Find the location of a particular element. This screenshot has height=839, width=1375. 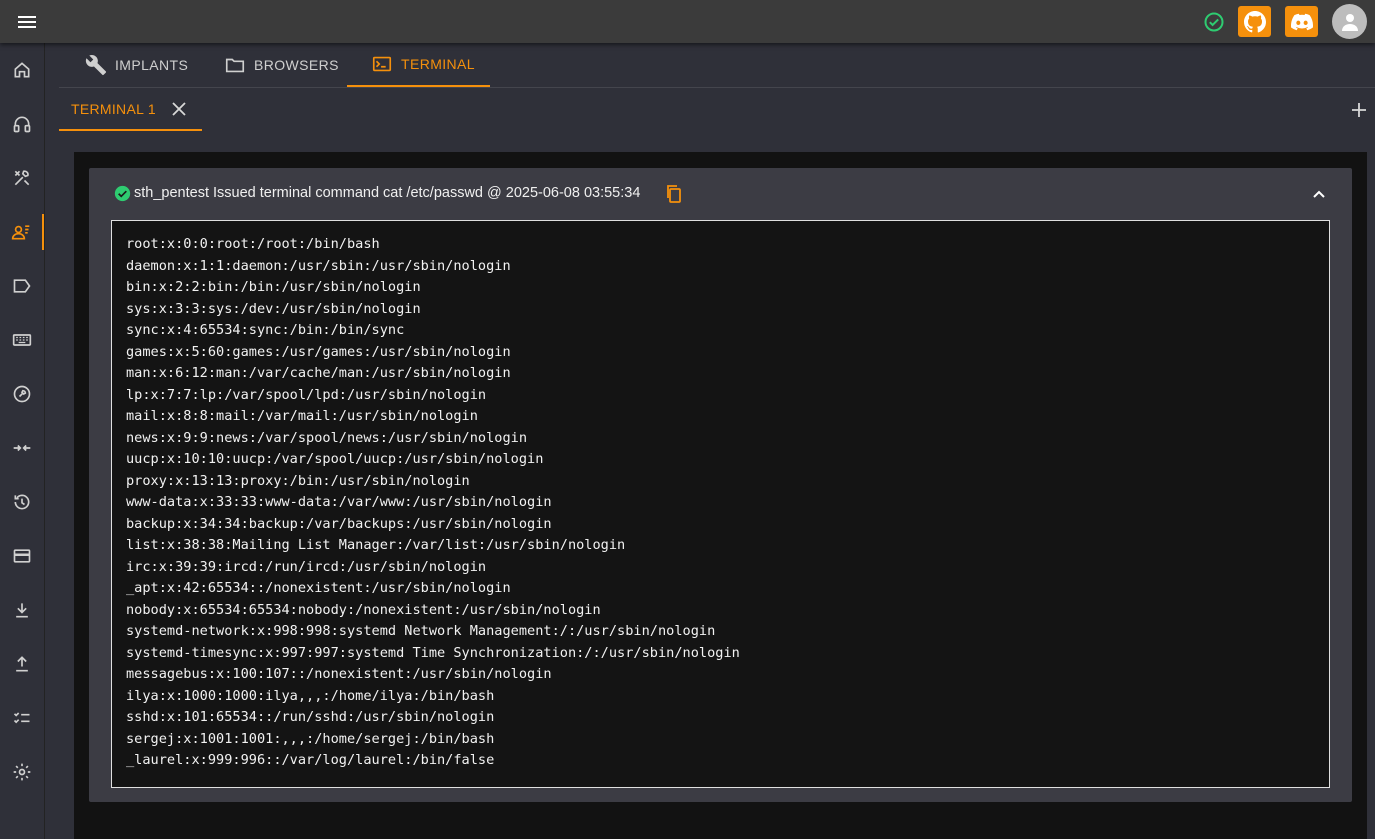

tab-browsers-label: BROWSERS is located at coordinates (296, 65).